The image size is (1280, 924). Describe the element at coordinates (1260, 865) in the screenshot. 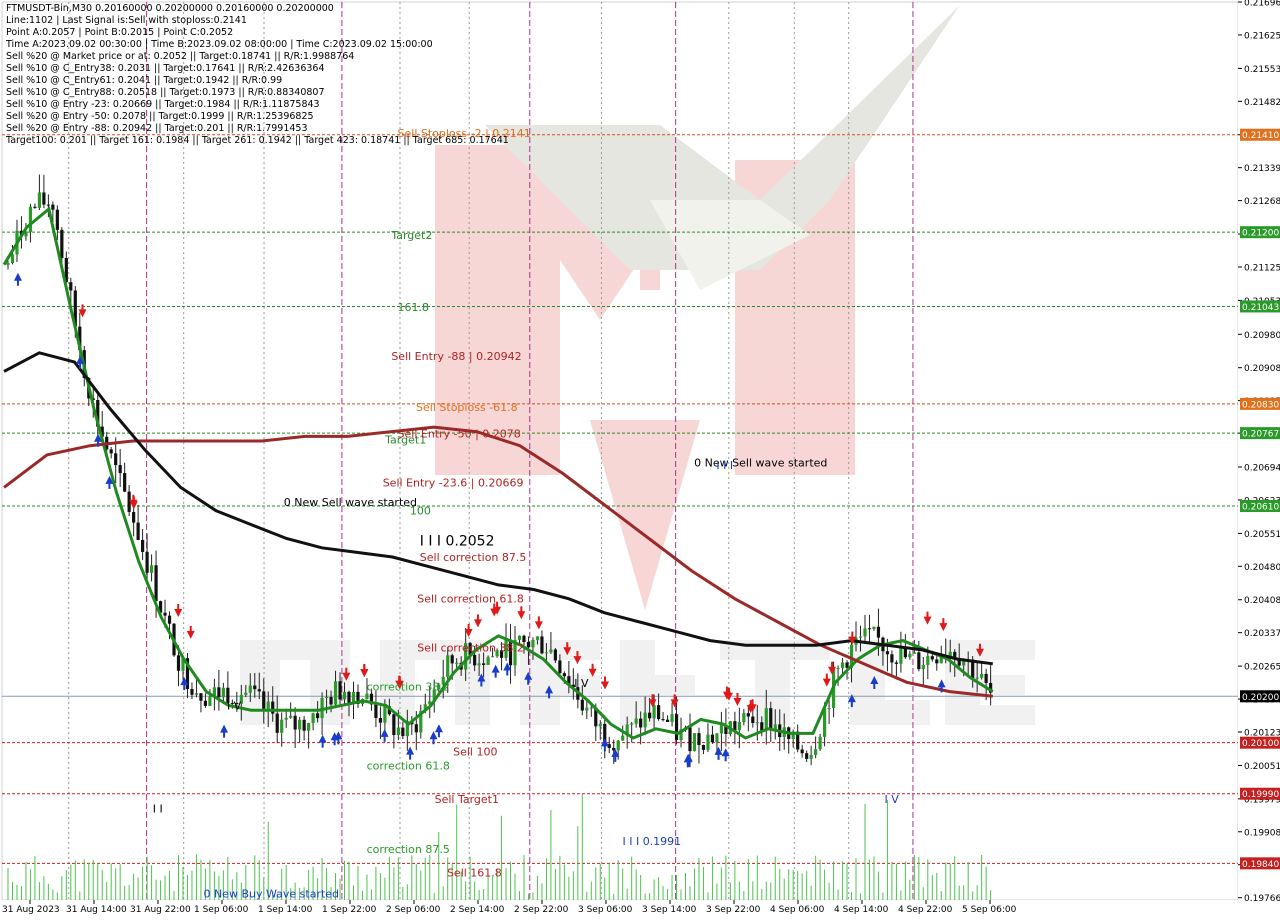

I see `level-price-label: 0.19840` at that location.